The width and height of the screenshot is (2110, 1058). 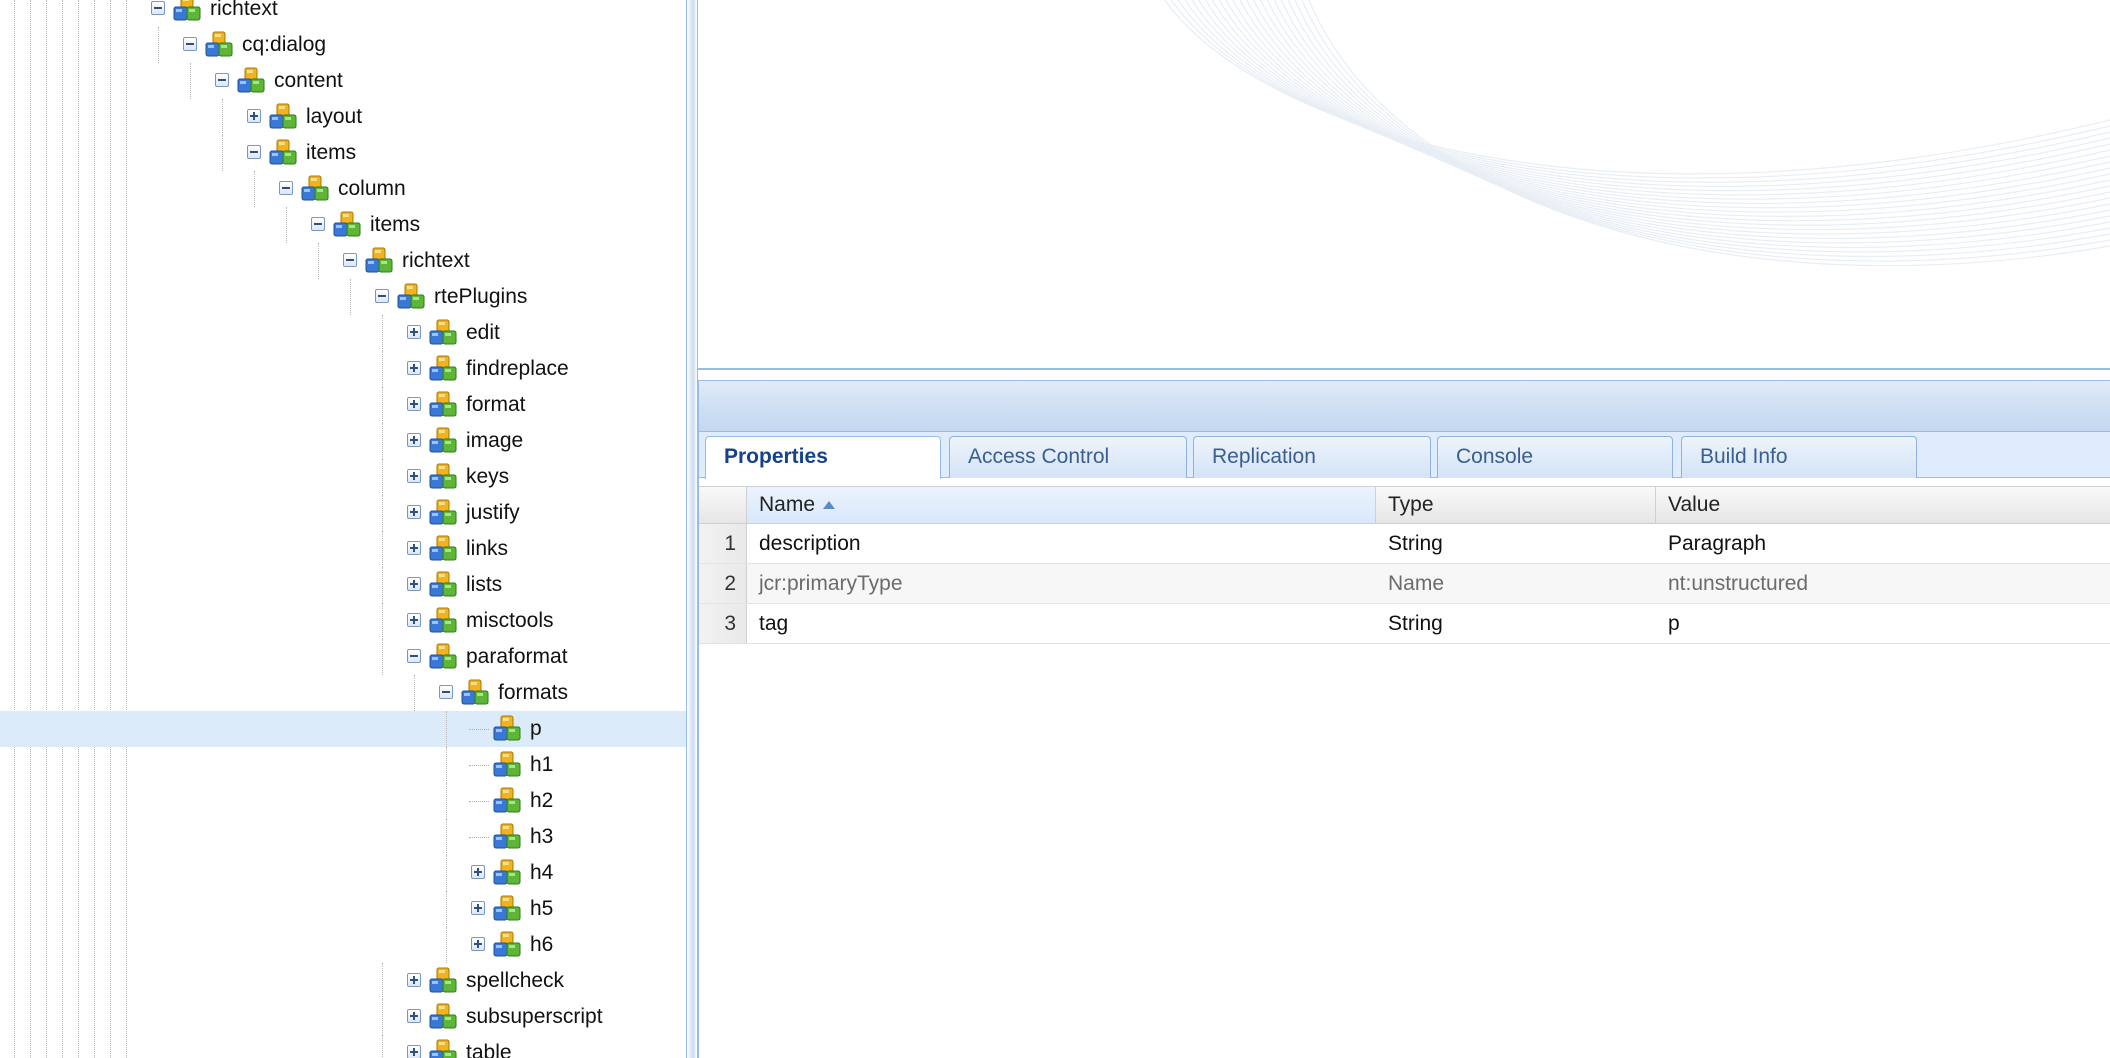 What do you see at coordinates (487, 477) in the screenshot?
I see `tree-node-label: keys` at bounding box center [487, 477].